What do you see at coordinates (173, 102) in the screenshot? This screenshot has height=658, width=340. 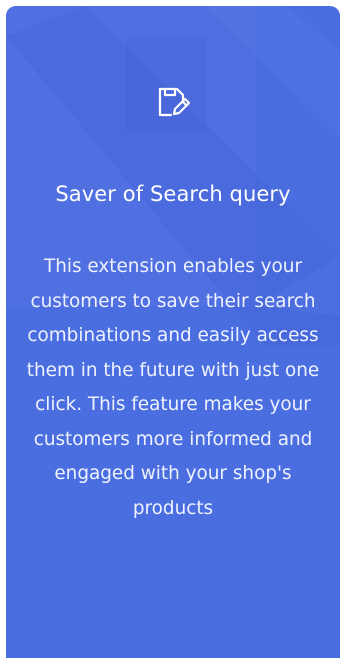 I see `save-edit-icon` at bounding box center [173, 102].